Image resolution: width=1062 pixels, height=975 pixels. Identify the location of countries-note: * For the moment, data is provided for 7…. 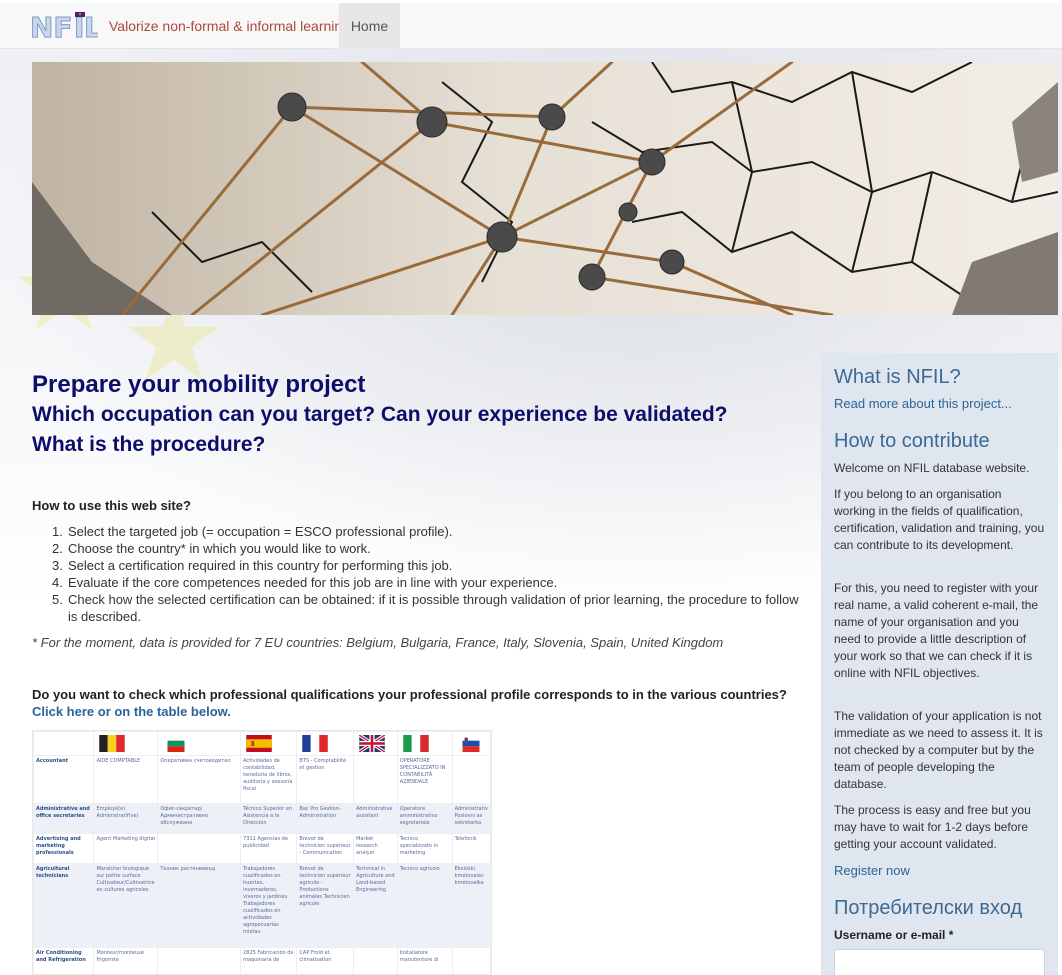
(378, 642).